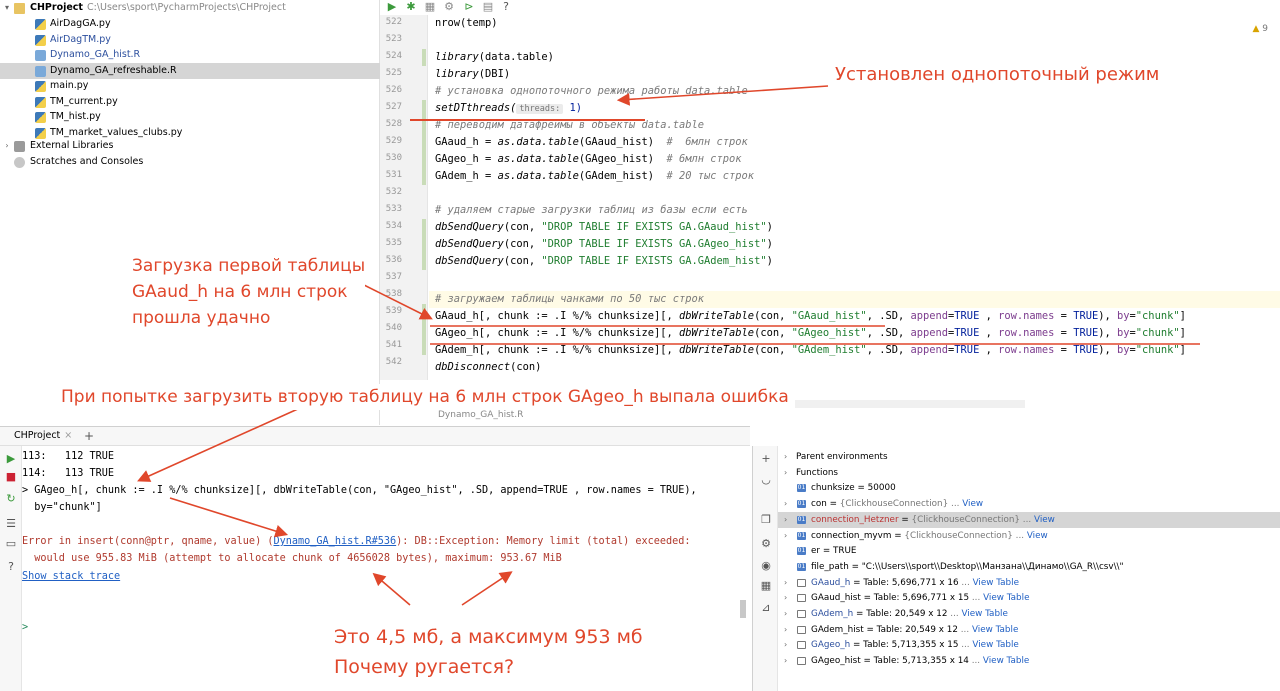 The width and height of the screenshot is (1280, 691). What do you see at coordinates (488, 7) in the screenshot?
I see `profile-icon: ▤` at bounding box center [488, 7].